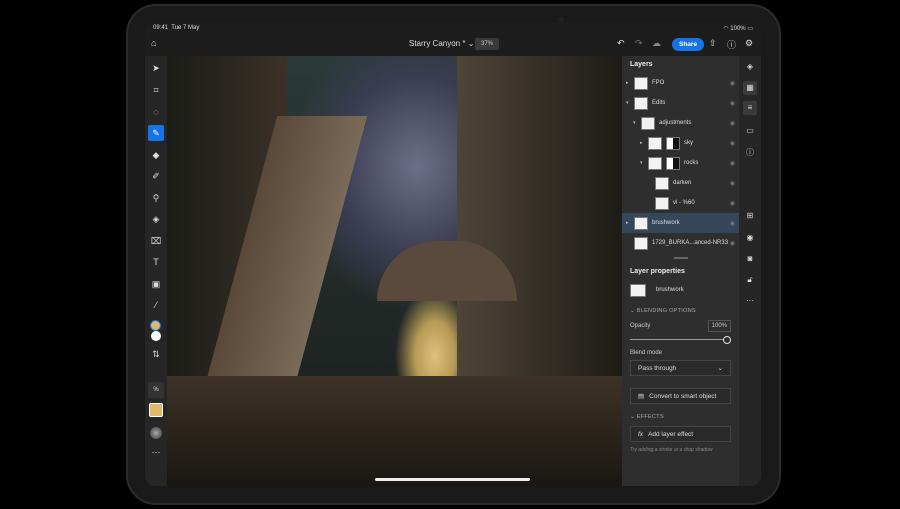  Describe the element at coordinates (156, 241) in the screenshot. I see `crop-tool-icon: ⌧` at that location.